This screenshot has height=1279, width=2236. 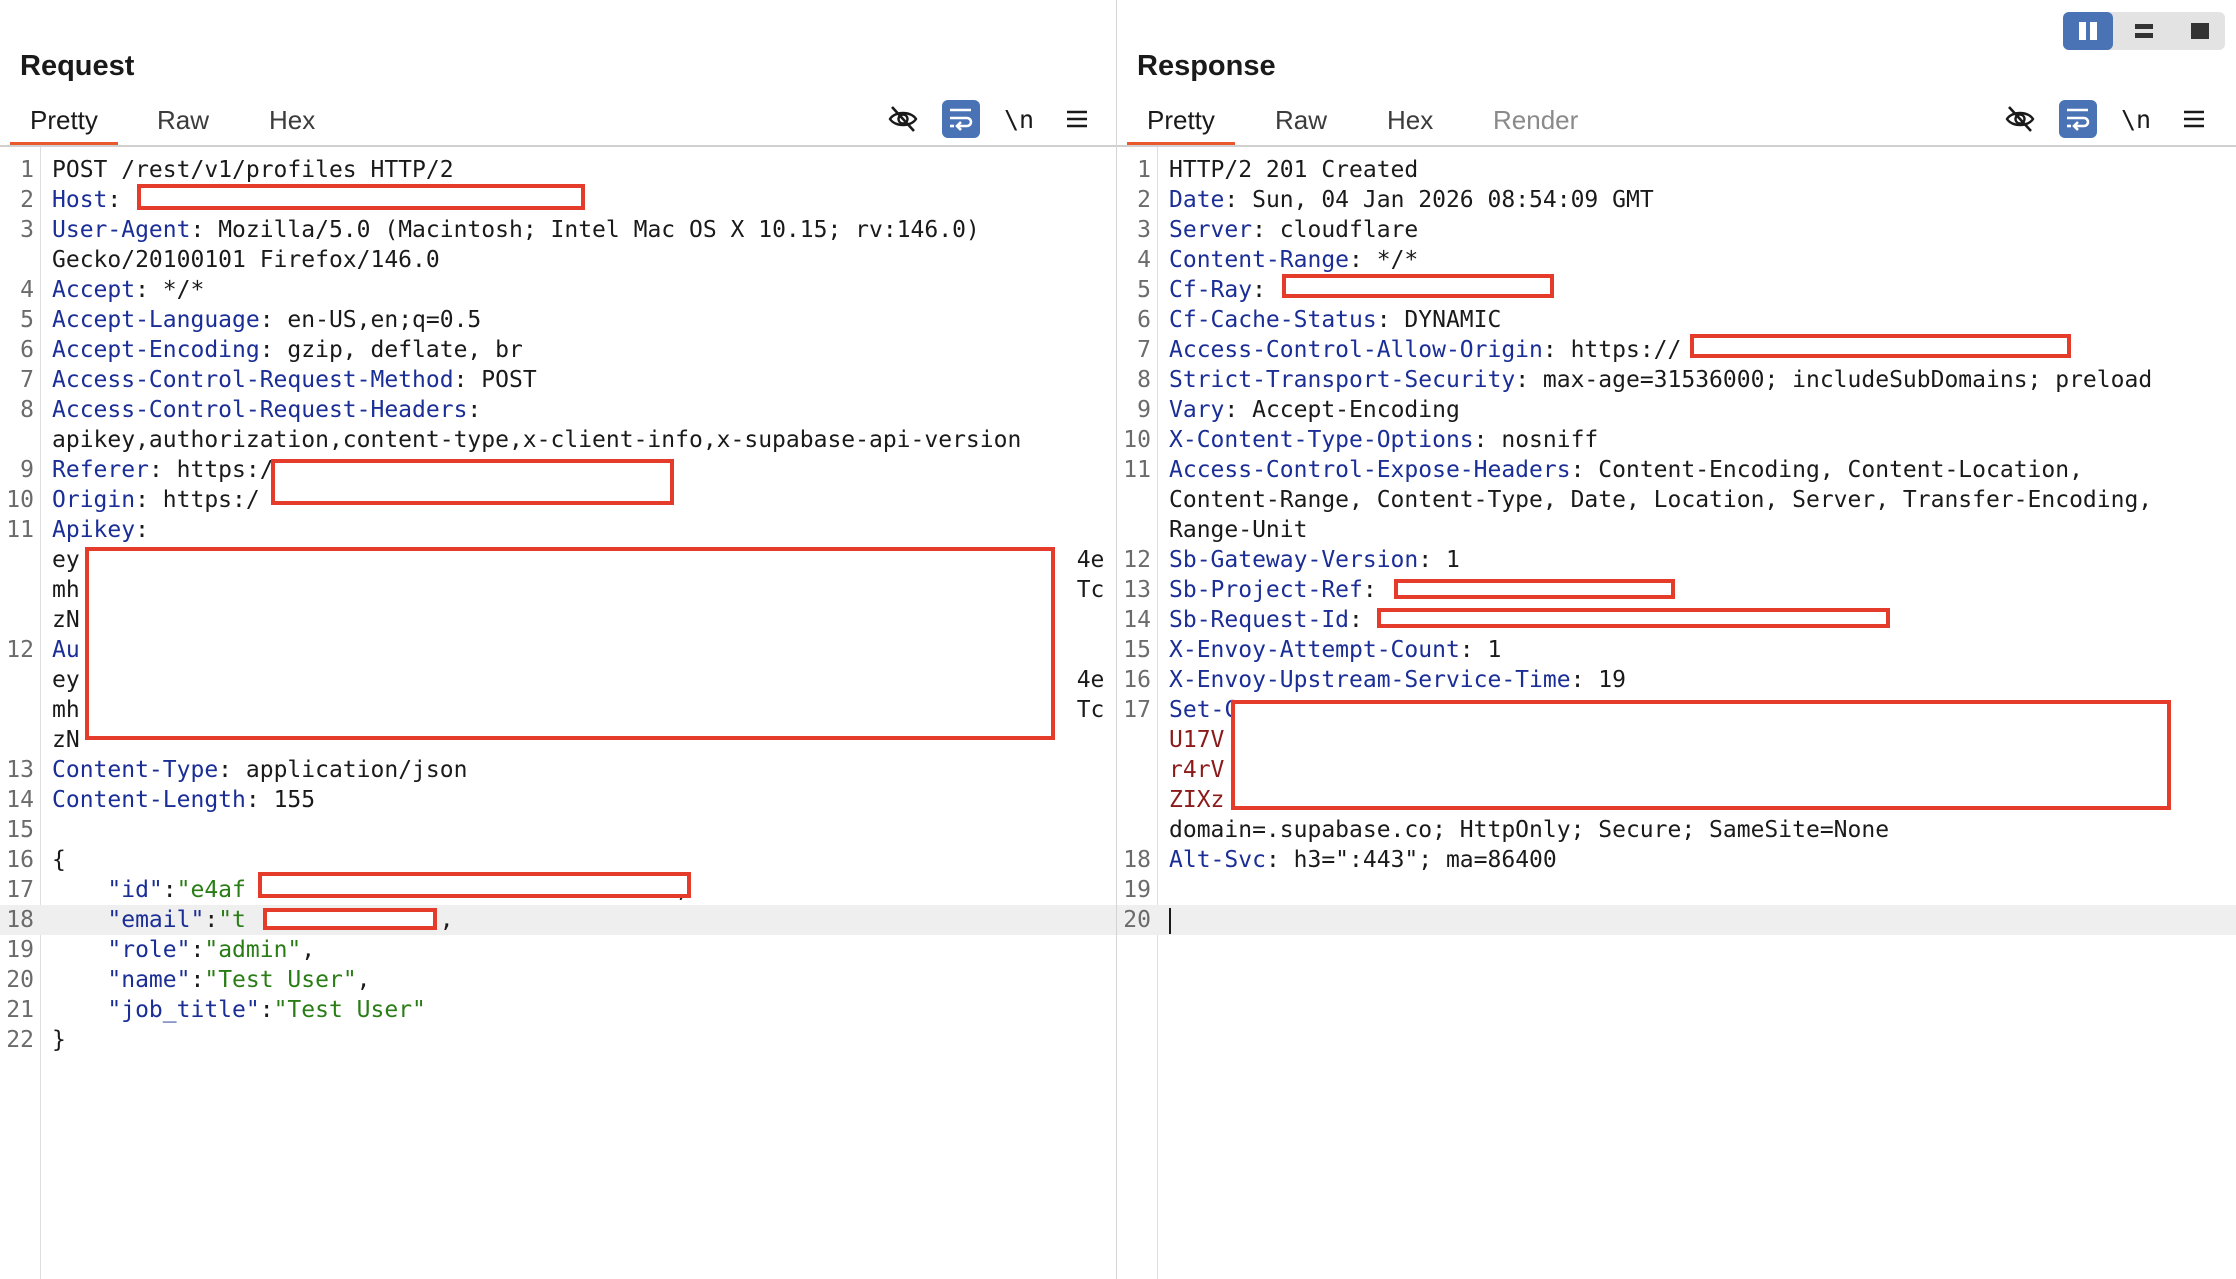 What do you see at coordinates (64, 124) in the screenshot?
I see `request-tab-pretty: Pretty` at bounding box center [64, 124].